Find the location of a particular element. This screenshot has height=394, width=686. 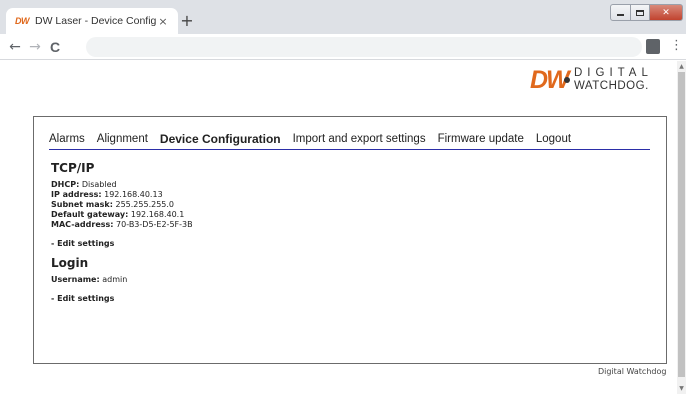

tcpip-dhcp-row: DHCP: Disabled is located at coordinates (301, 185).